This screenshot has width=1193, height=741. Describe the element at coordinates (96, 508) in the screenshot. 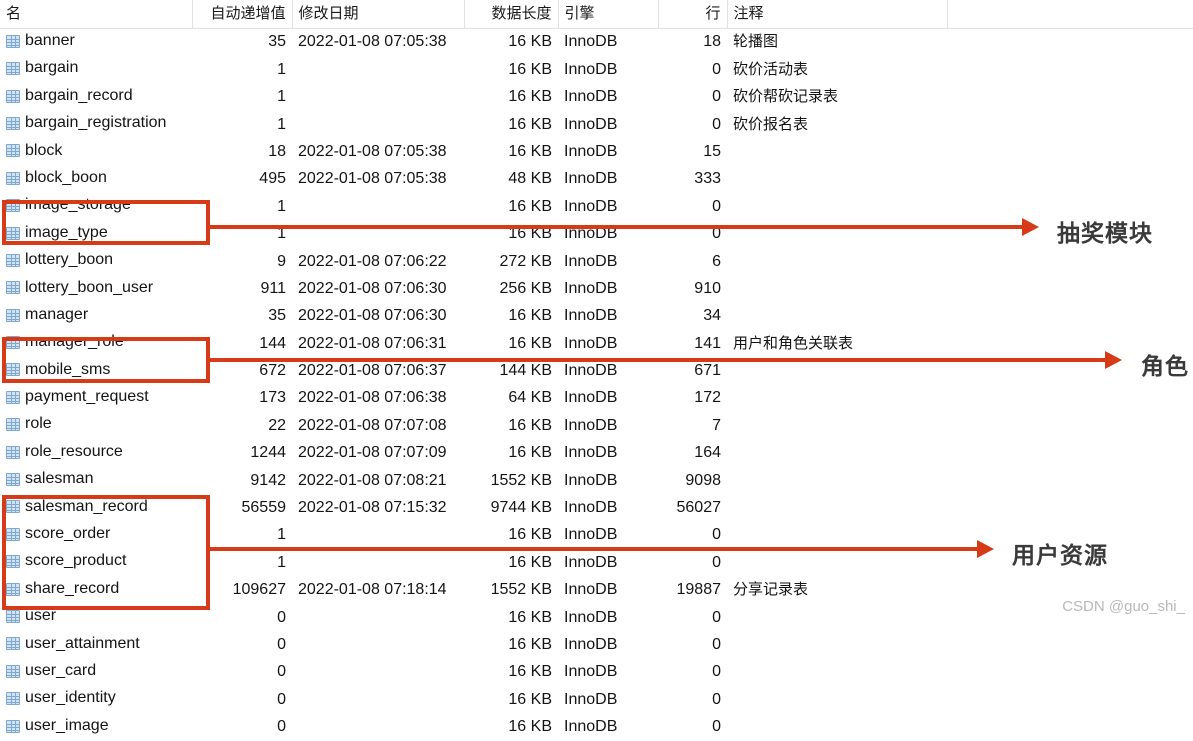

I see `cell-table-name: salesman_record` at that location.